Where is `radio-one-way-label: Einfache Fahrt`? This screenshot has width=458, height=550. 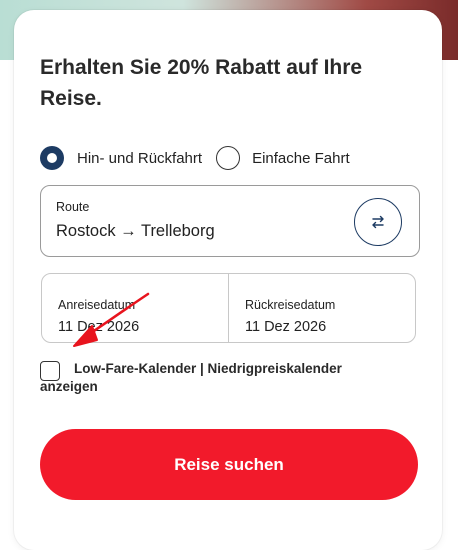
radio-one-way-label: Einfache Fahrt is located at coordinates (301, 158).